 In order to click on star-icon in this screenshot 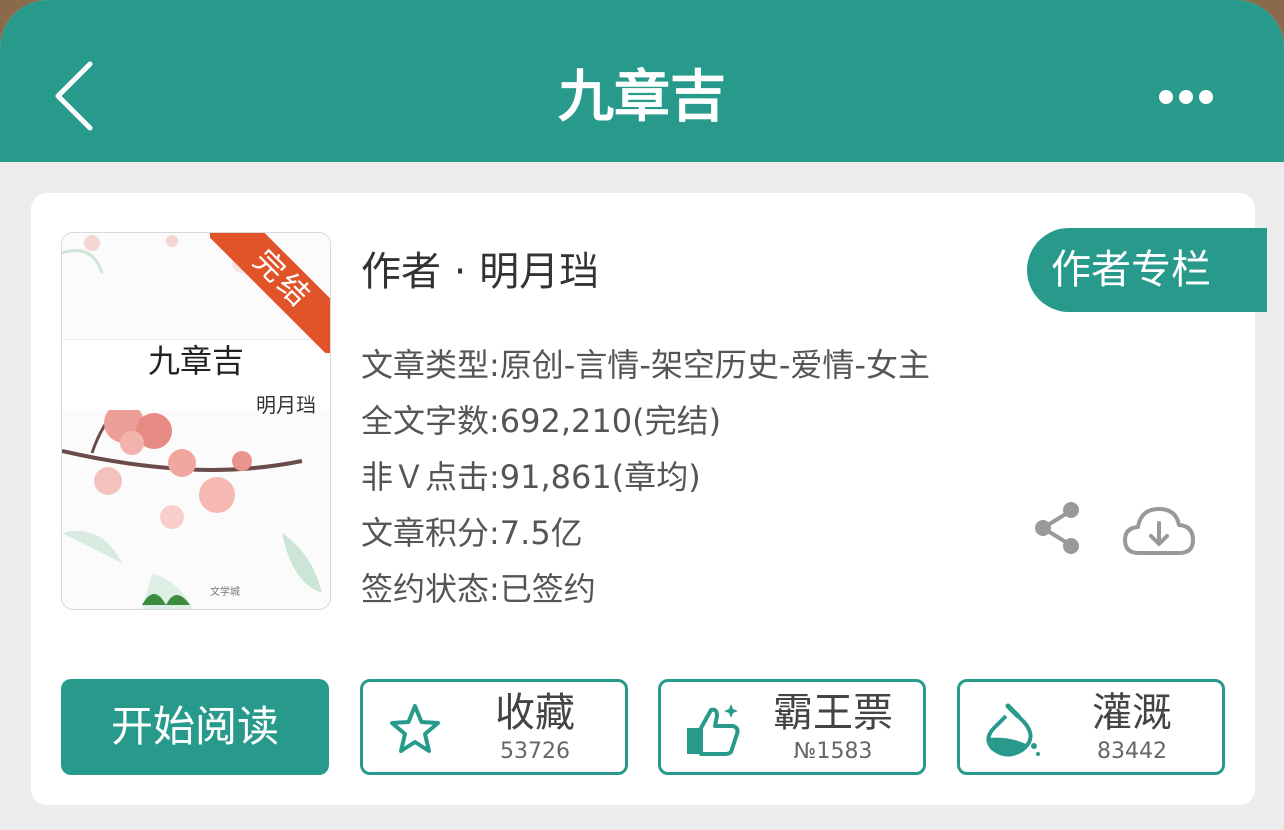, I will do `click(415, 728)`.